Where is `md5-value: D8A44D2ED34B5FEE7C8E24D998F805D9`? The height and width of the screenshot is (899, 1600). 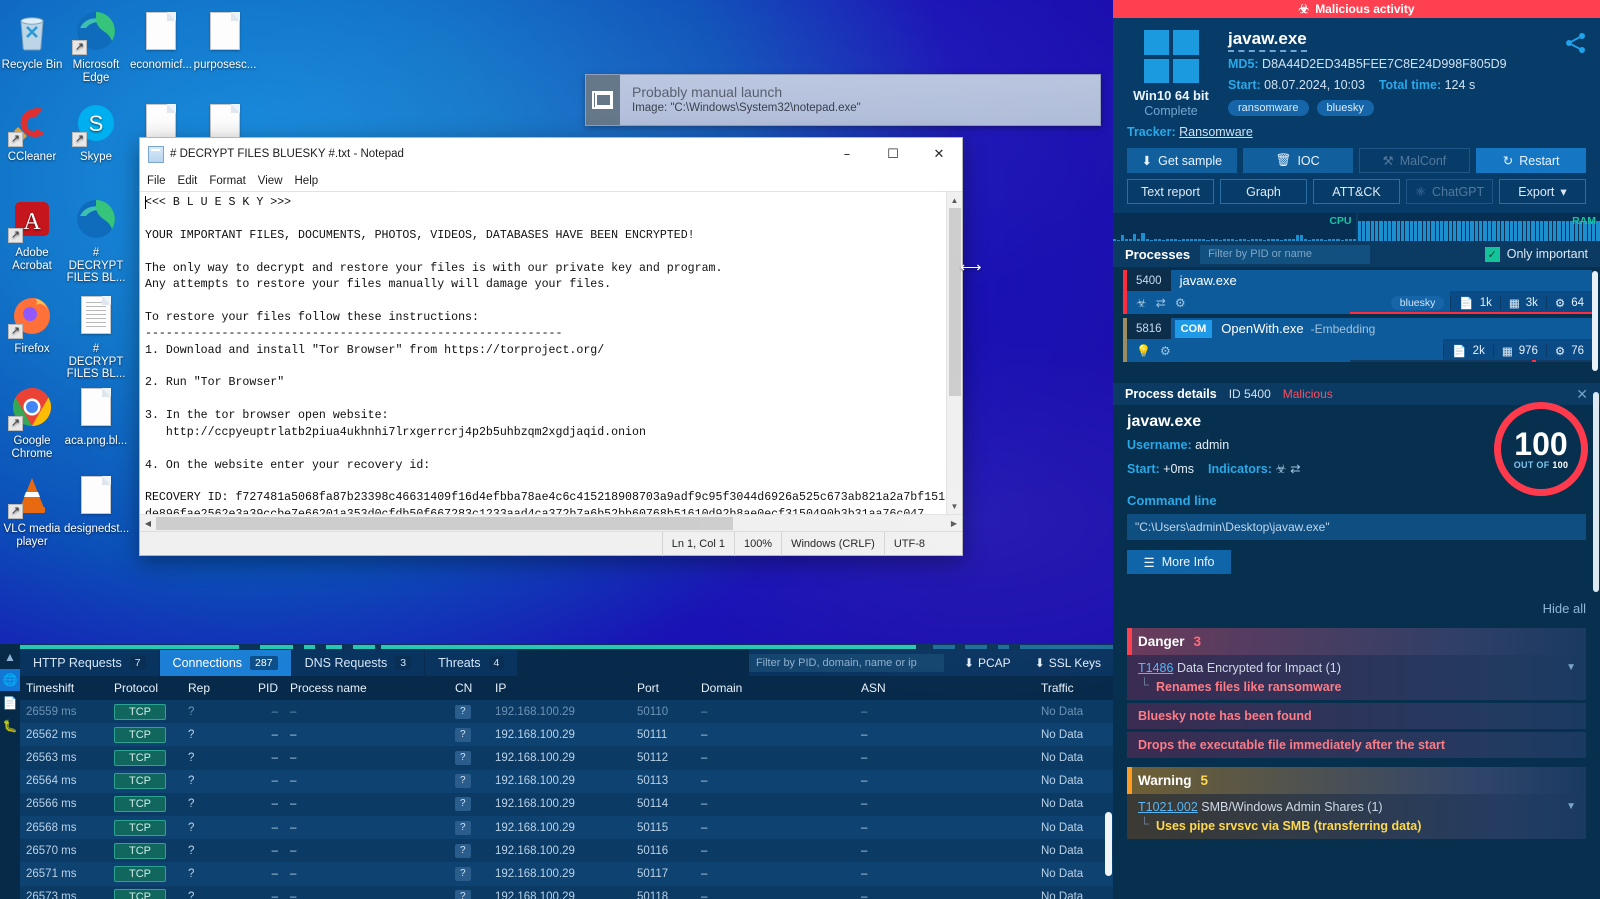 md5-value: D8A44D2ED34B5FEE7C8E24D998F805D9 is located at coordinates (1384, 64).